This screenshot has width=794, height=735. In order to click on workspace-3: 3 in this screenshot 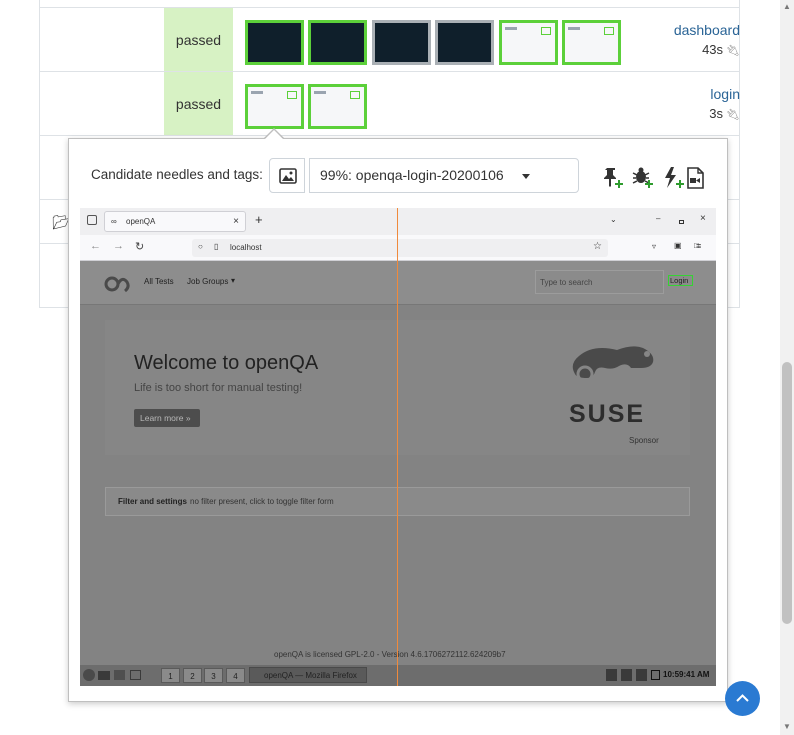, I will do `click(213, 675)`.